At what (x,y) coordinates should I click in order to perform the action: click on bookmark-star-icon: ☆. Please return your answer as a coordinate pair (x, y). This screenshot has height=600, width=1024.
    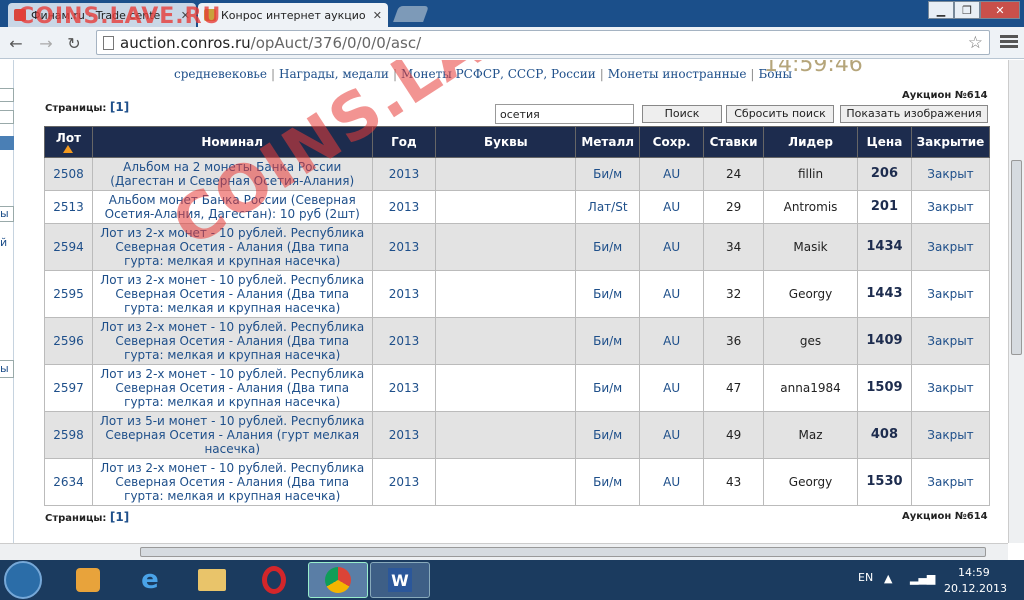
    Looking at the image, I should click on (975, 43).